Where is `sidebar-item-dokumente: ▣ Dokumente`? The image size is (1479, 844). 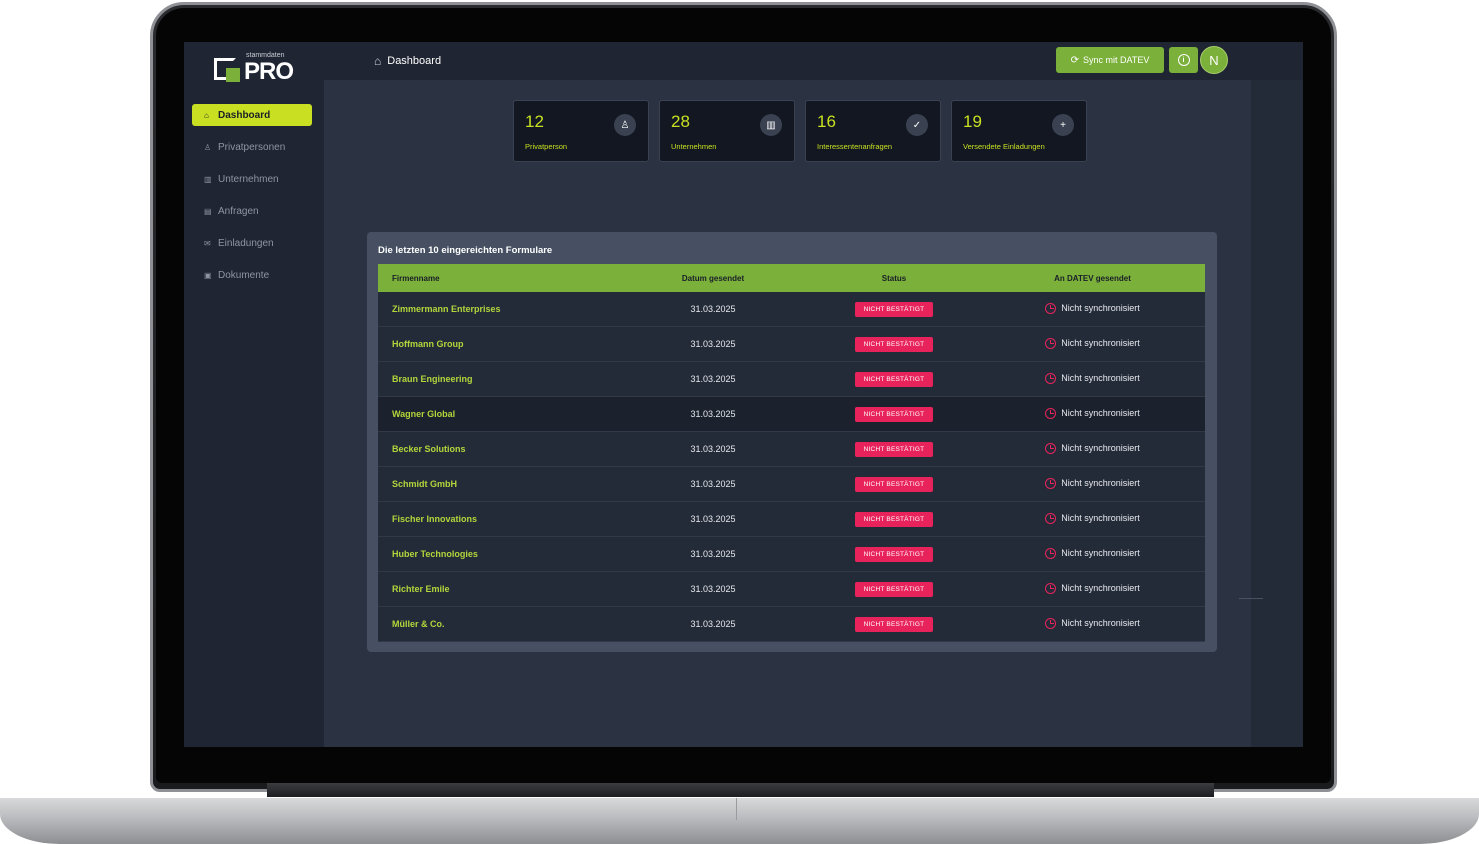
sidebar-item-dokumente: ▣ Dokumente is located at coordinates (252, 275).